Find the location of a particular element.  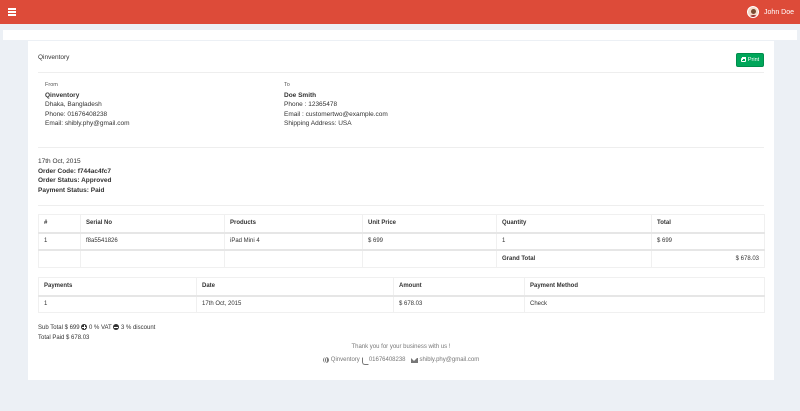

table-cell: f8a5541826 is located at coordinates (152, 241).